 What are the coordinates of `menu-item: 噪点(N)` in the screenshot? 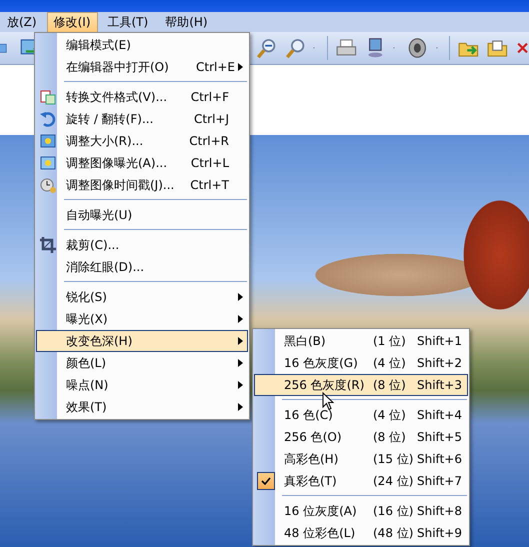 It's located at (142, 385).